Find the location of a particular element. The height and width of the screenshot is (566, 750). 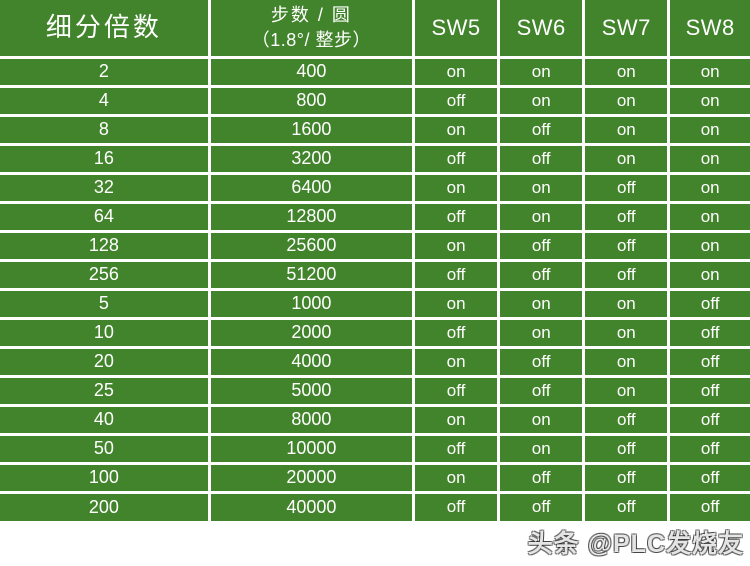

column-header-steps-per-revolution: 步数 / 圆 （1.8°/ 整步） is located at coordinates (312, 29).